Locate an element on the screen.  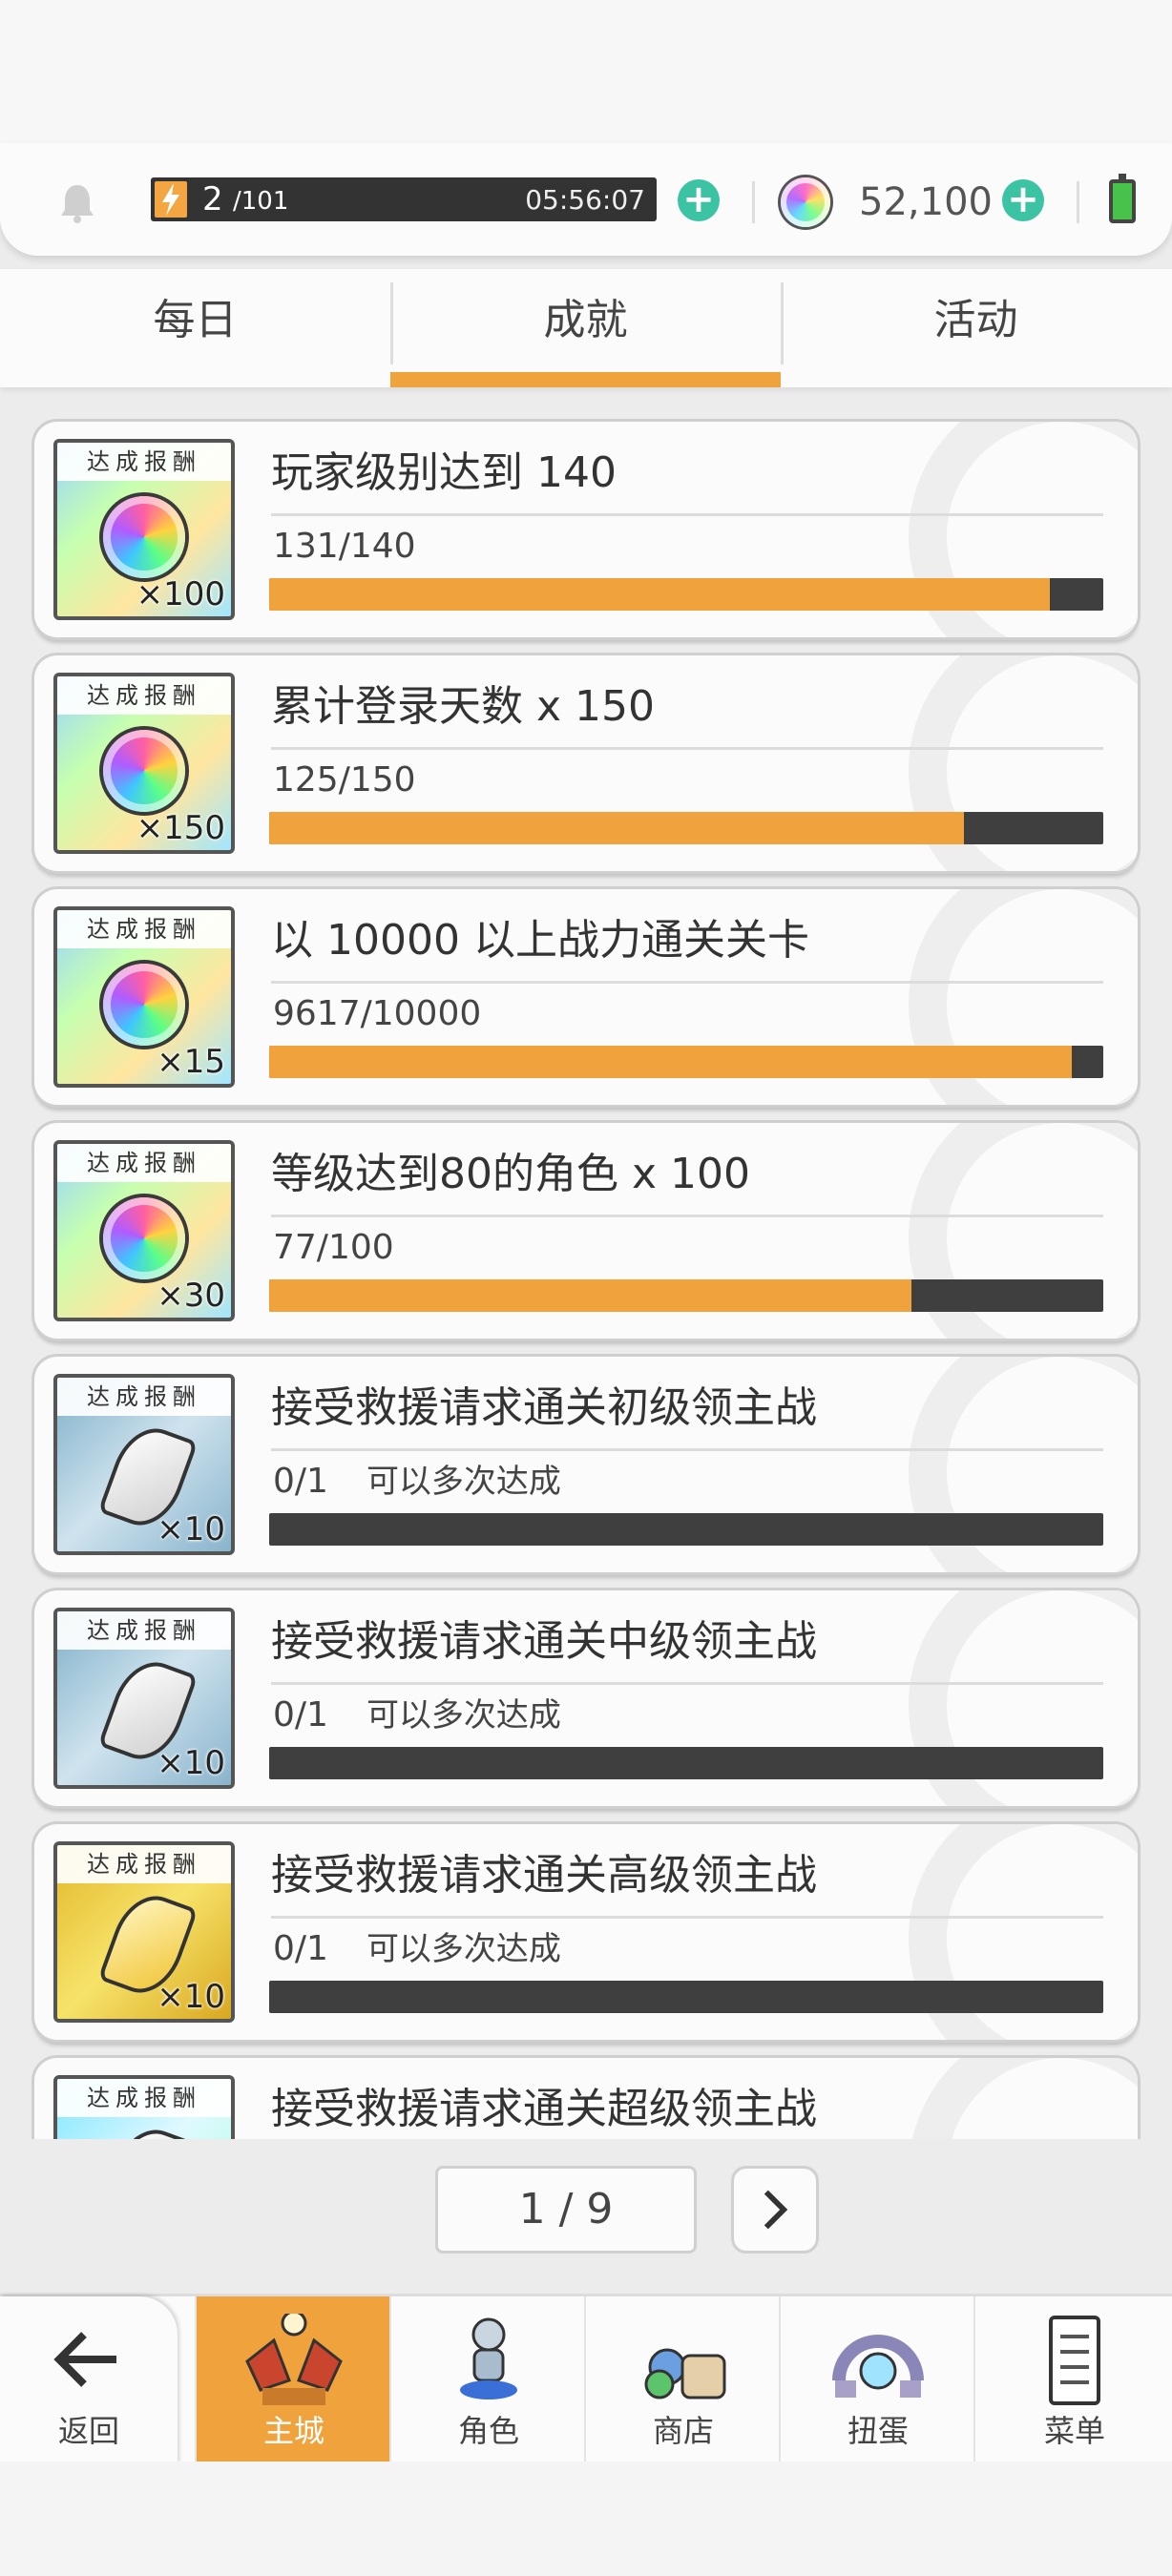
page-indicator: 1 / 9 is located at coordinates (566, 2210).